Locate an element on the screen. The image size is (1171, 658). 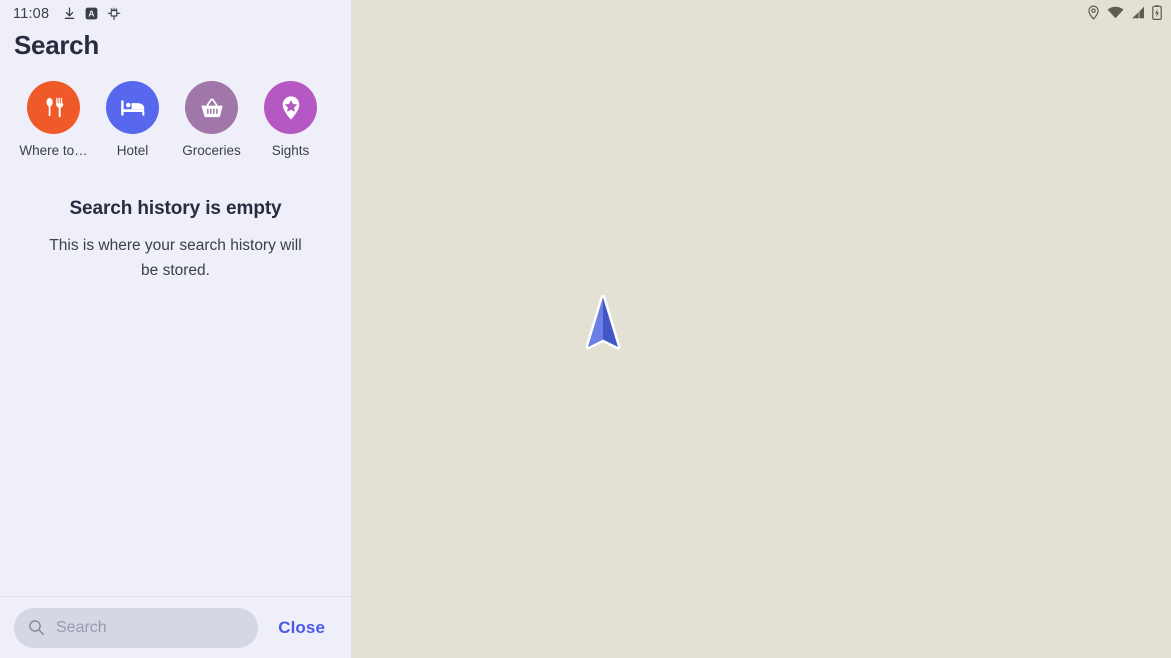
category-hotel: Hotel is located at coordinates (132, 119).